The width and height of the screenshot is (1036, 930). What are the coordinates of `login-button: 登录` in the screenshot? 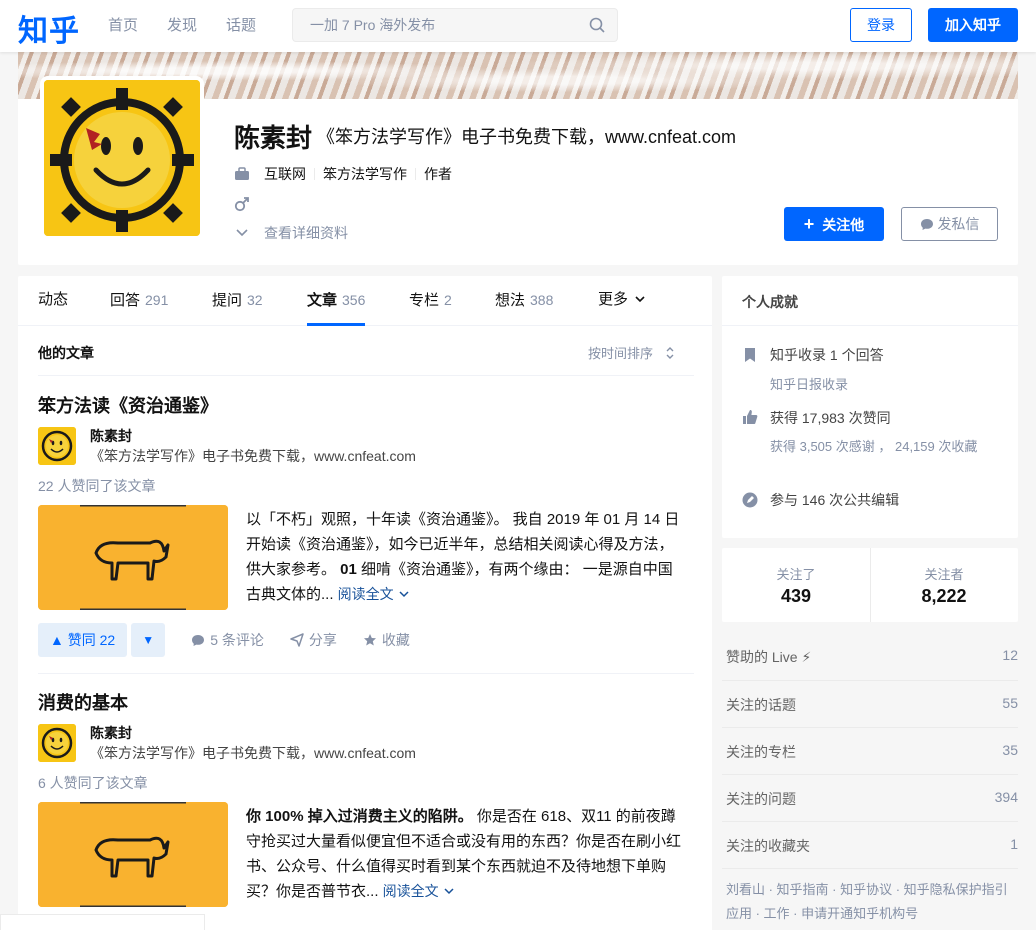 It's located at (881, 25).